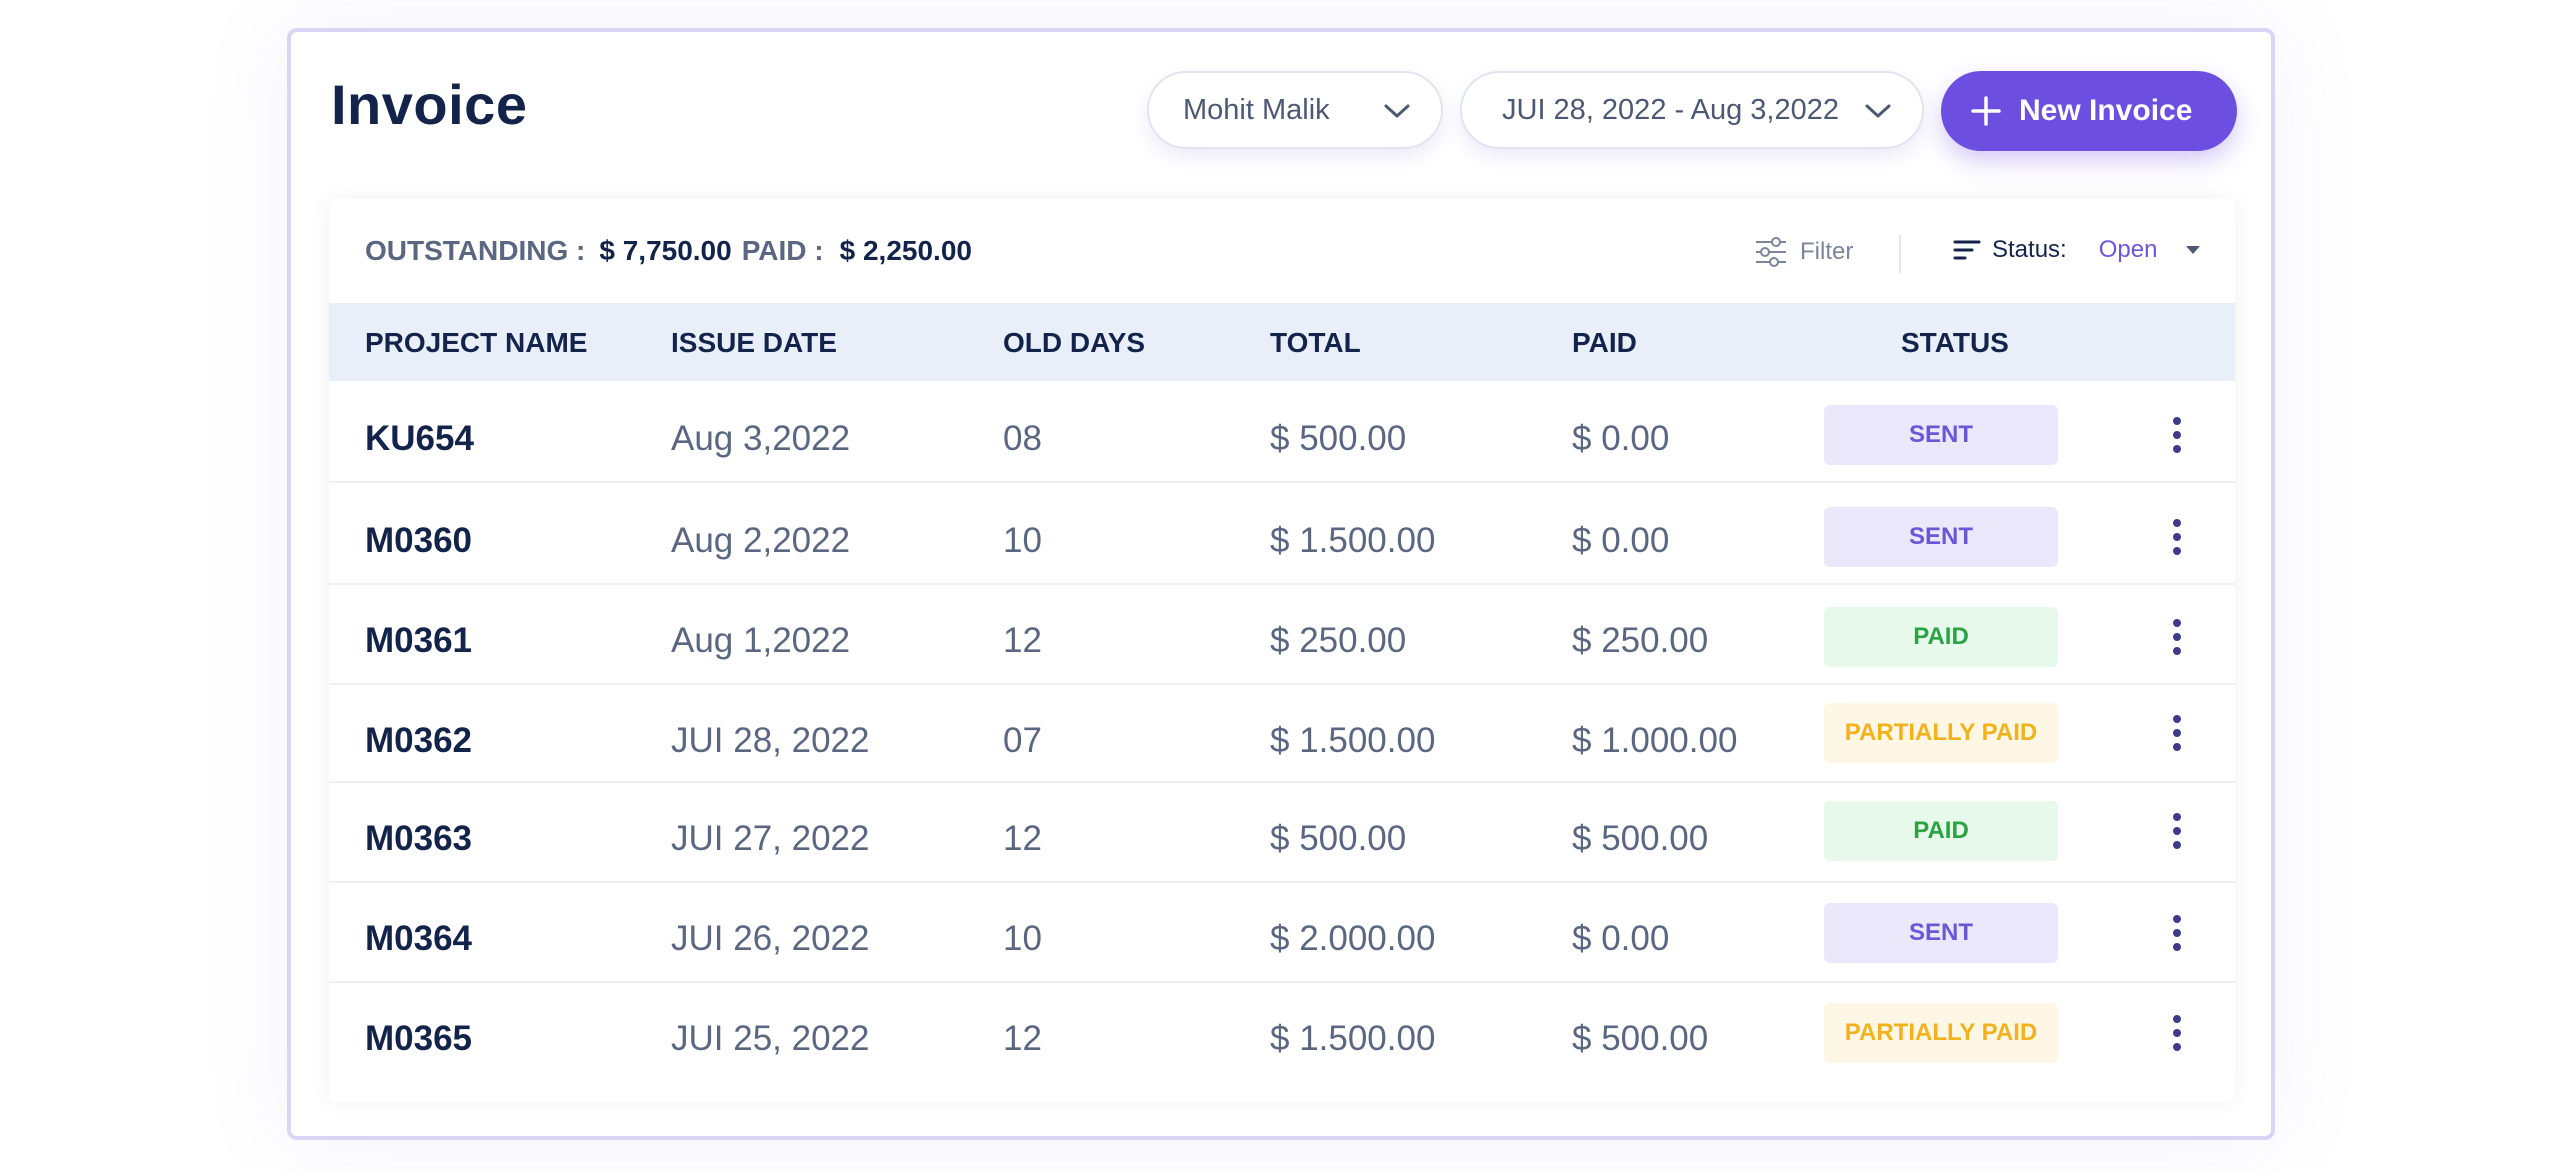  I want to click on toolbar-divider, so click(1900, 254).